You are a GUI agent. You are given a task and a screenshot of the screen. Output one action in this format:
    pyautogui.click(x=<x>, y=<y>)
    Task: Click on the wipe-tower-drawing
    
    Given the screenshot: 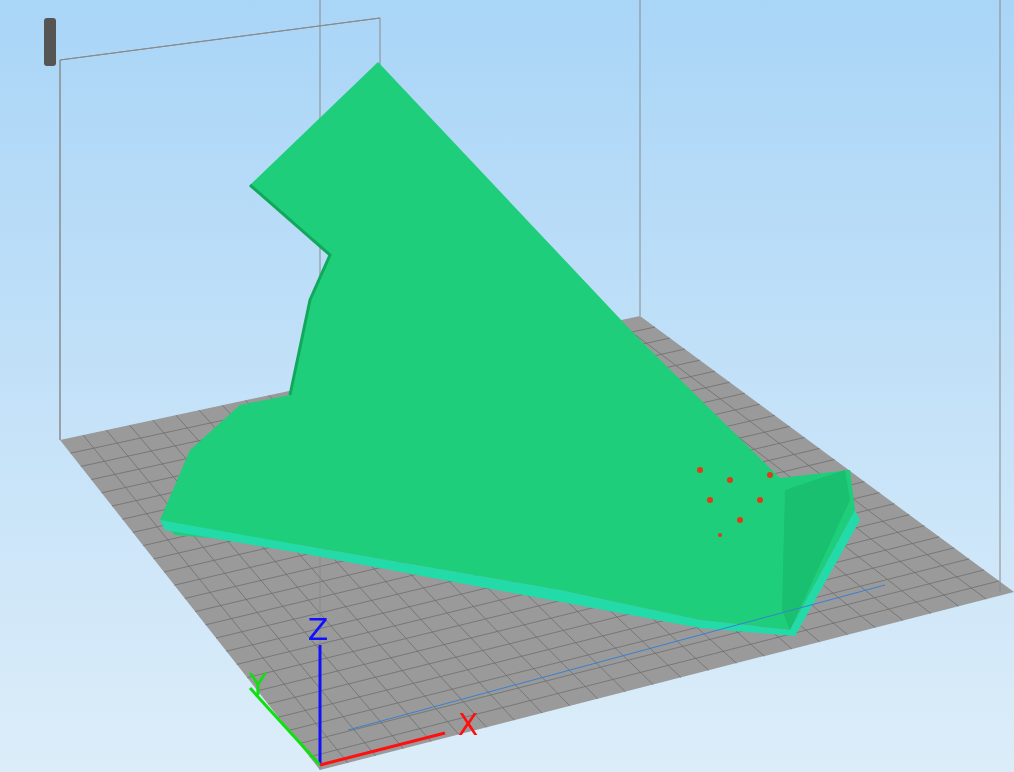 What is the action you would take?
    pyautogui.click(x=50, y=42)
    